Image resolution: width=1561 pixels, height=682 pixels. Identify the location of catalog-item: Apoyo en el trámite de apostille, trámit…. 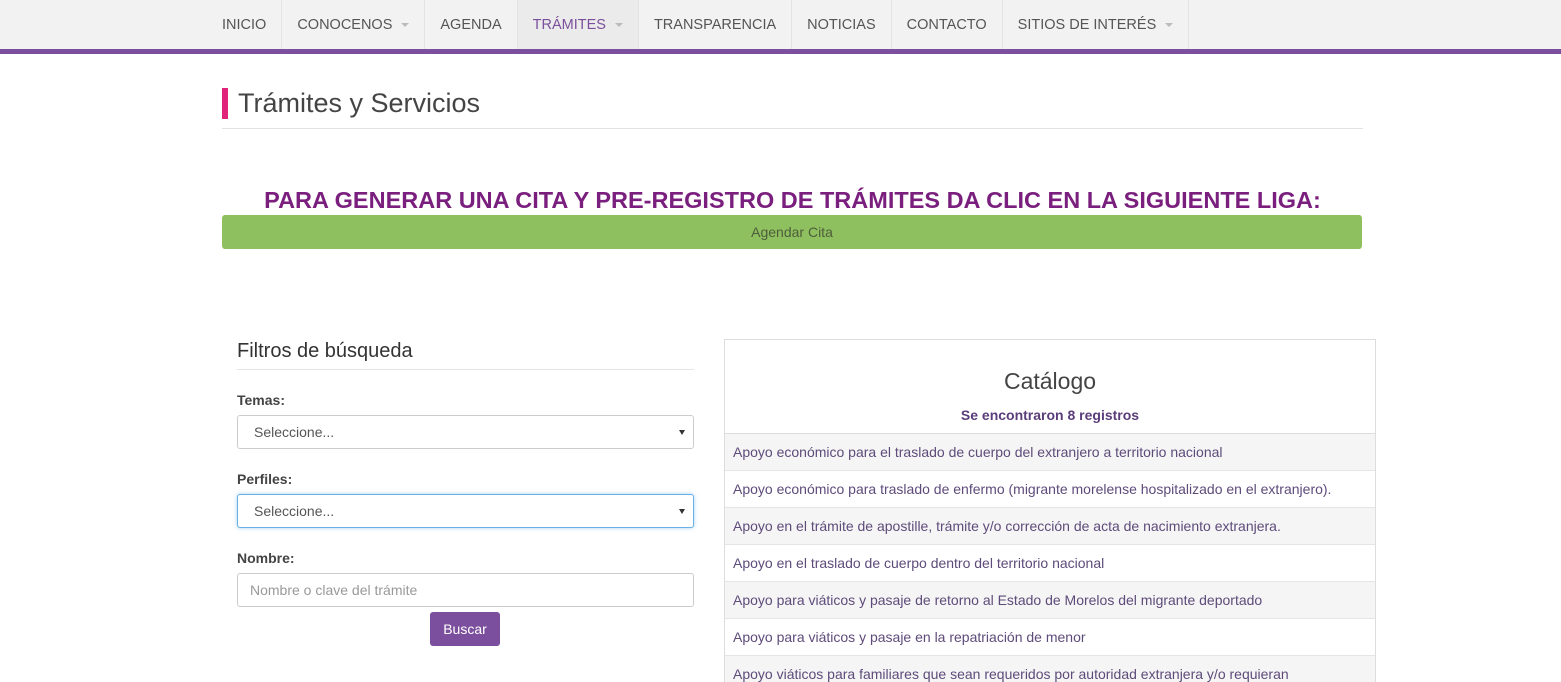
(1050, 526).